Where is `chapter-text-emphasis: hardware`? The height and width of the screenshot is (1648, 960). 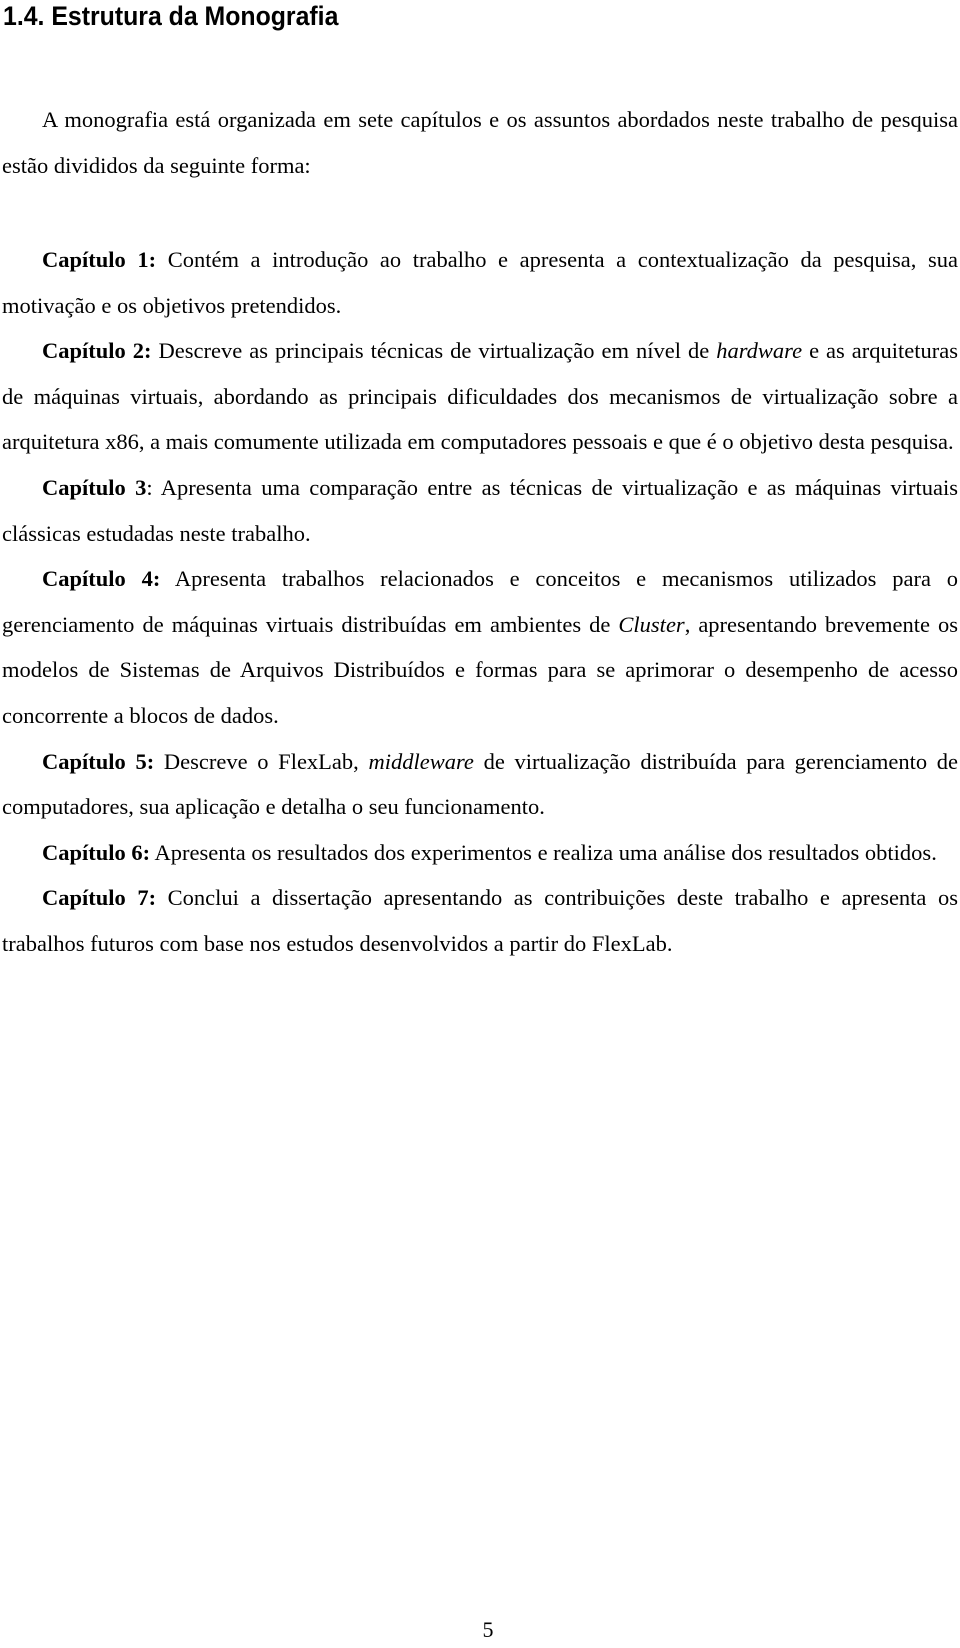
chapter-text-emphasis: hardware is located at coordinates (759, 351).